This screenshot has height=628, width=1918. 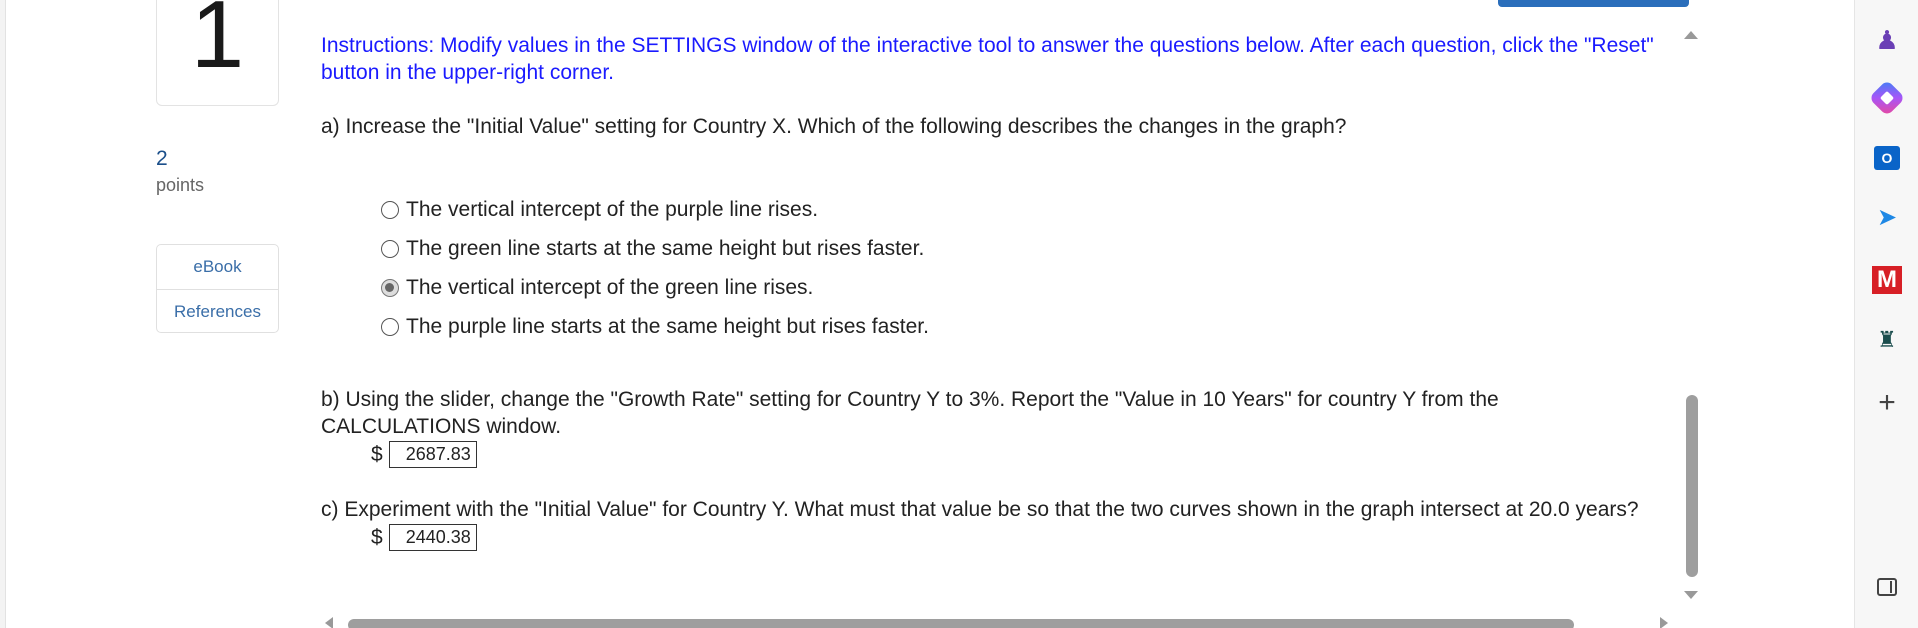 I want to click on part-b-answer-field: 2687.83, so click(x=432, y=454).